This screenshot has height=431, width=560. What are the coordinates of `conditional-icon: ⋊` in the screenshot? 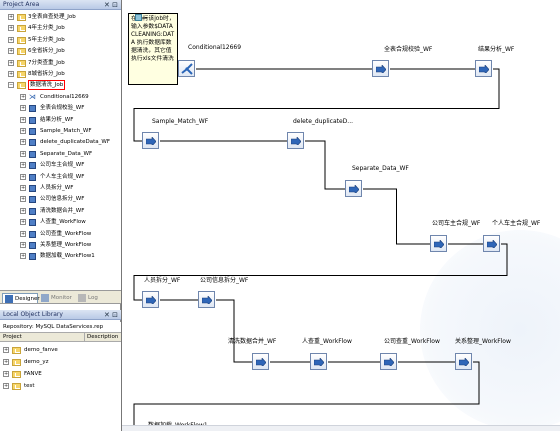 It's located at (32, 96).